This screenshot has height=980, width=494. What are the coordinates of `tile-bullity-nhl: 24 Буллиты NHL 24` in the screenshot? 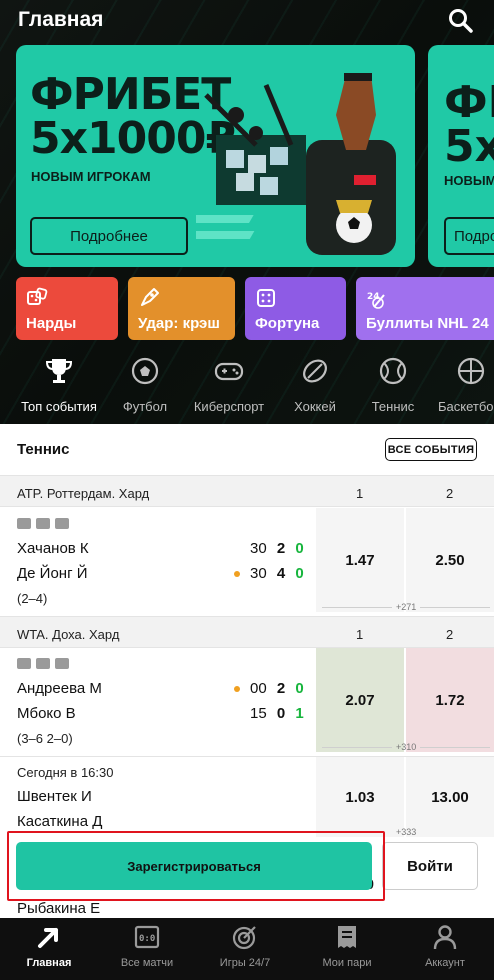 It's located at (425, 308).